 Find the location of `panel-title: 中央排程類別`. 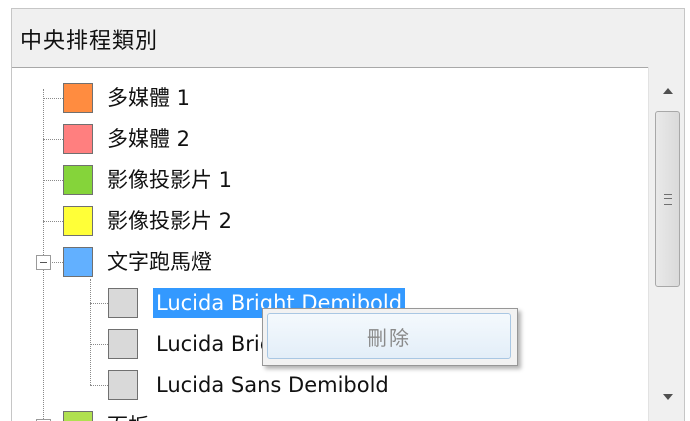

panel-title: 中央排程類別 is located at coordinates (89, 41).